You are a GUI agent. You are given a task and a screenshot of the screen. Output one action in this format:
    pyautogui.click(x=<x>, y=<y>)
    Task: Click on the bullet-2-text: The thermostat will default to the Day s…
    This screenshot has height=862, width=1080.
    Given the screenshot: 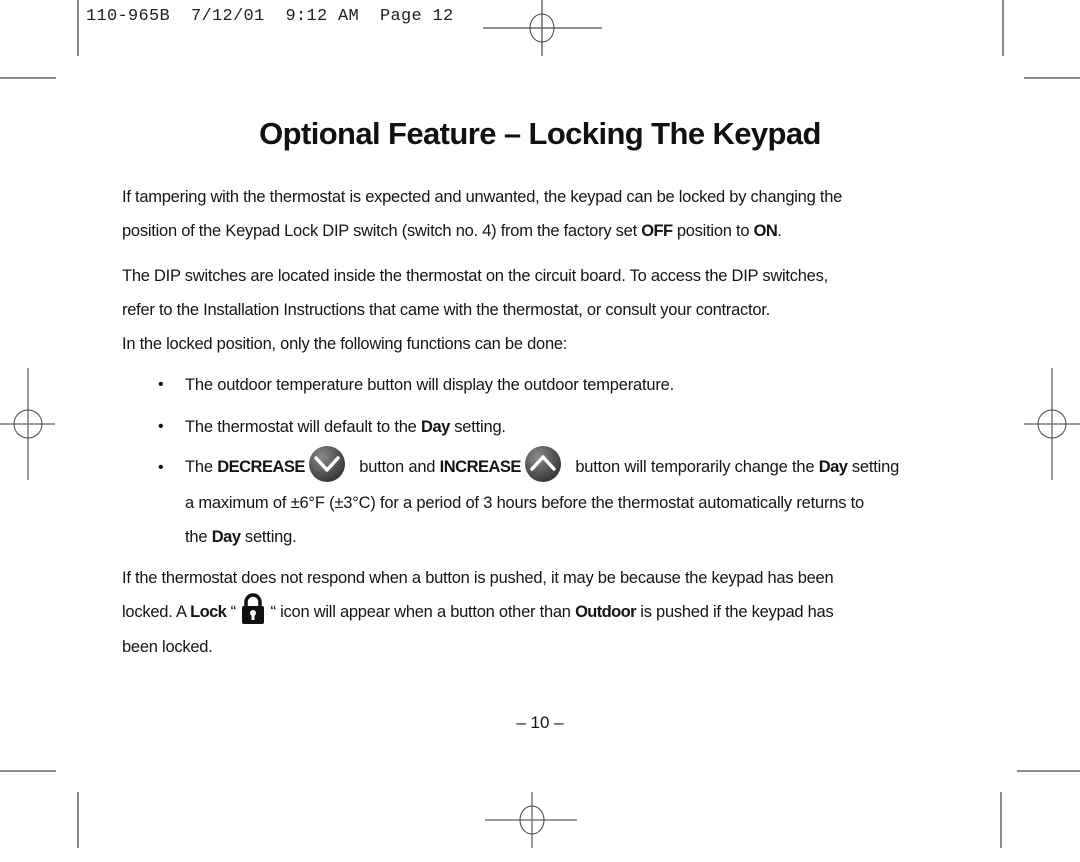 What is the action you would take?
    pyautogui.click(x=345, y=427)
    